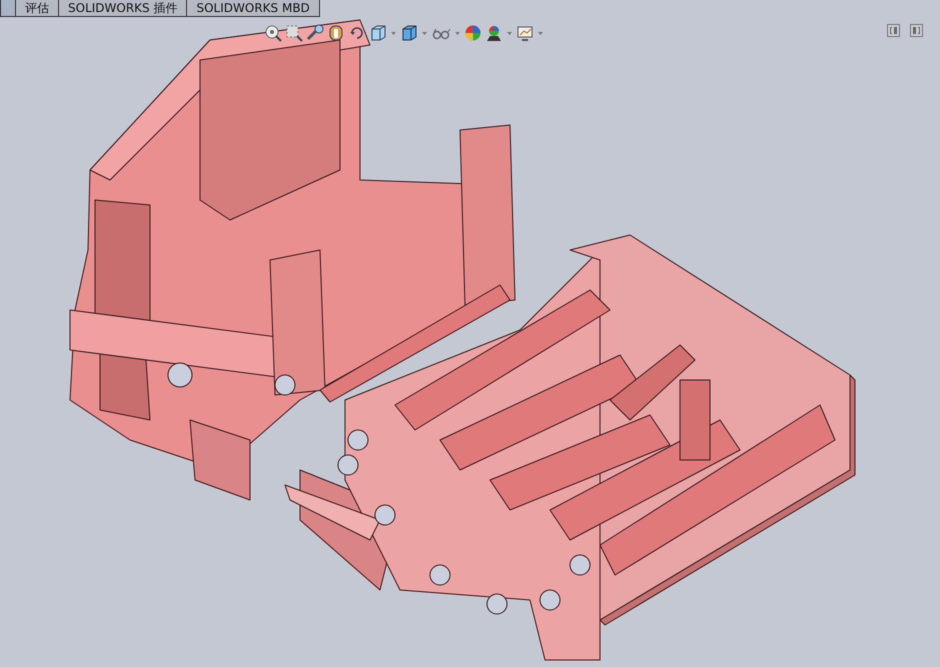 This screenshot has width=940, height=667. I want to click on command-tab: SOLIDWORKS 插件, so click(123, 8).